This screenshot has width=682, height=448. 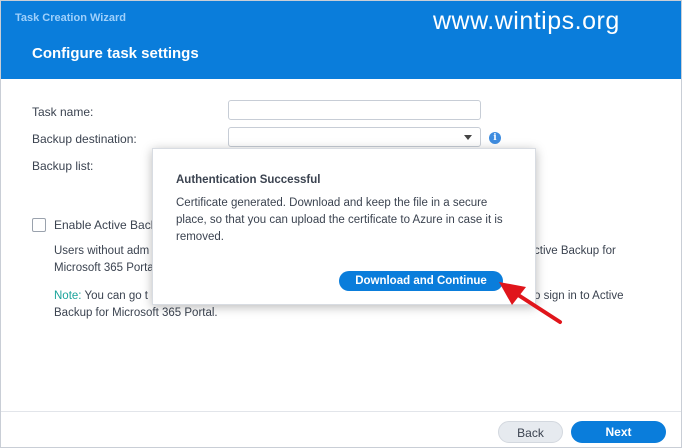 What do you see at coordinates (248, 180) in the screenshot?
I see `dialog-title: Authentication Successful` at bounding box center [248, 180].